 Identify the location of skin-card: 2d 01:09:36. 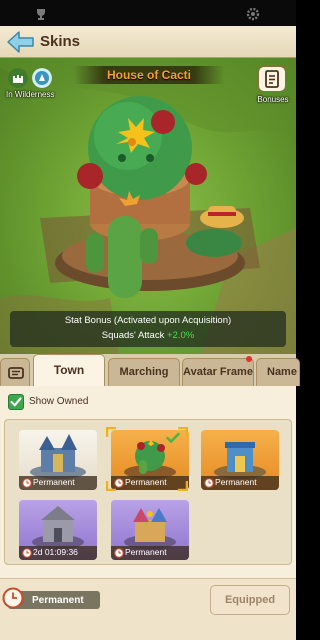
(58, 530).